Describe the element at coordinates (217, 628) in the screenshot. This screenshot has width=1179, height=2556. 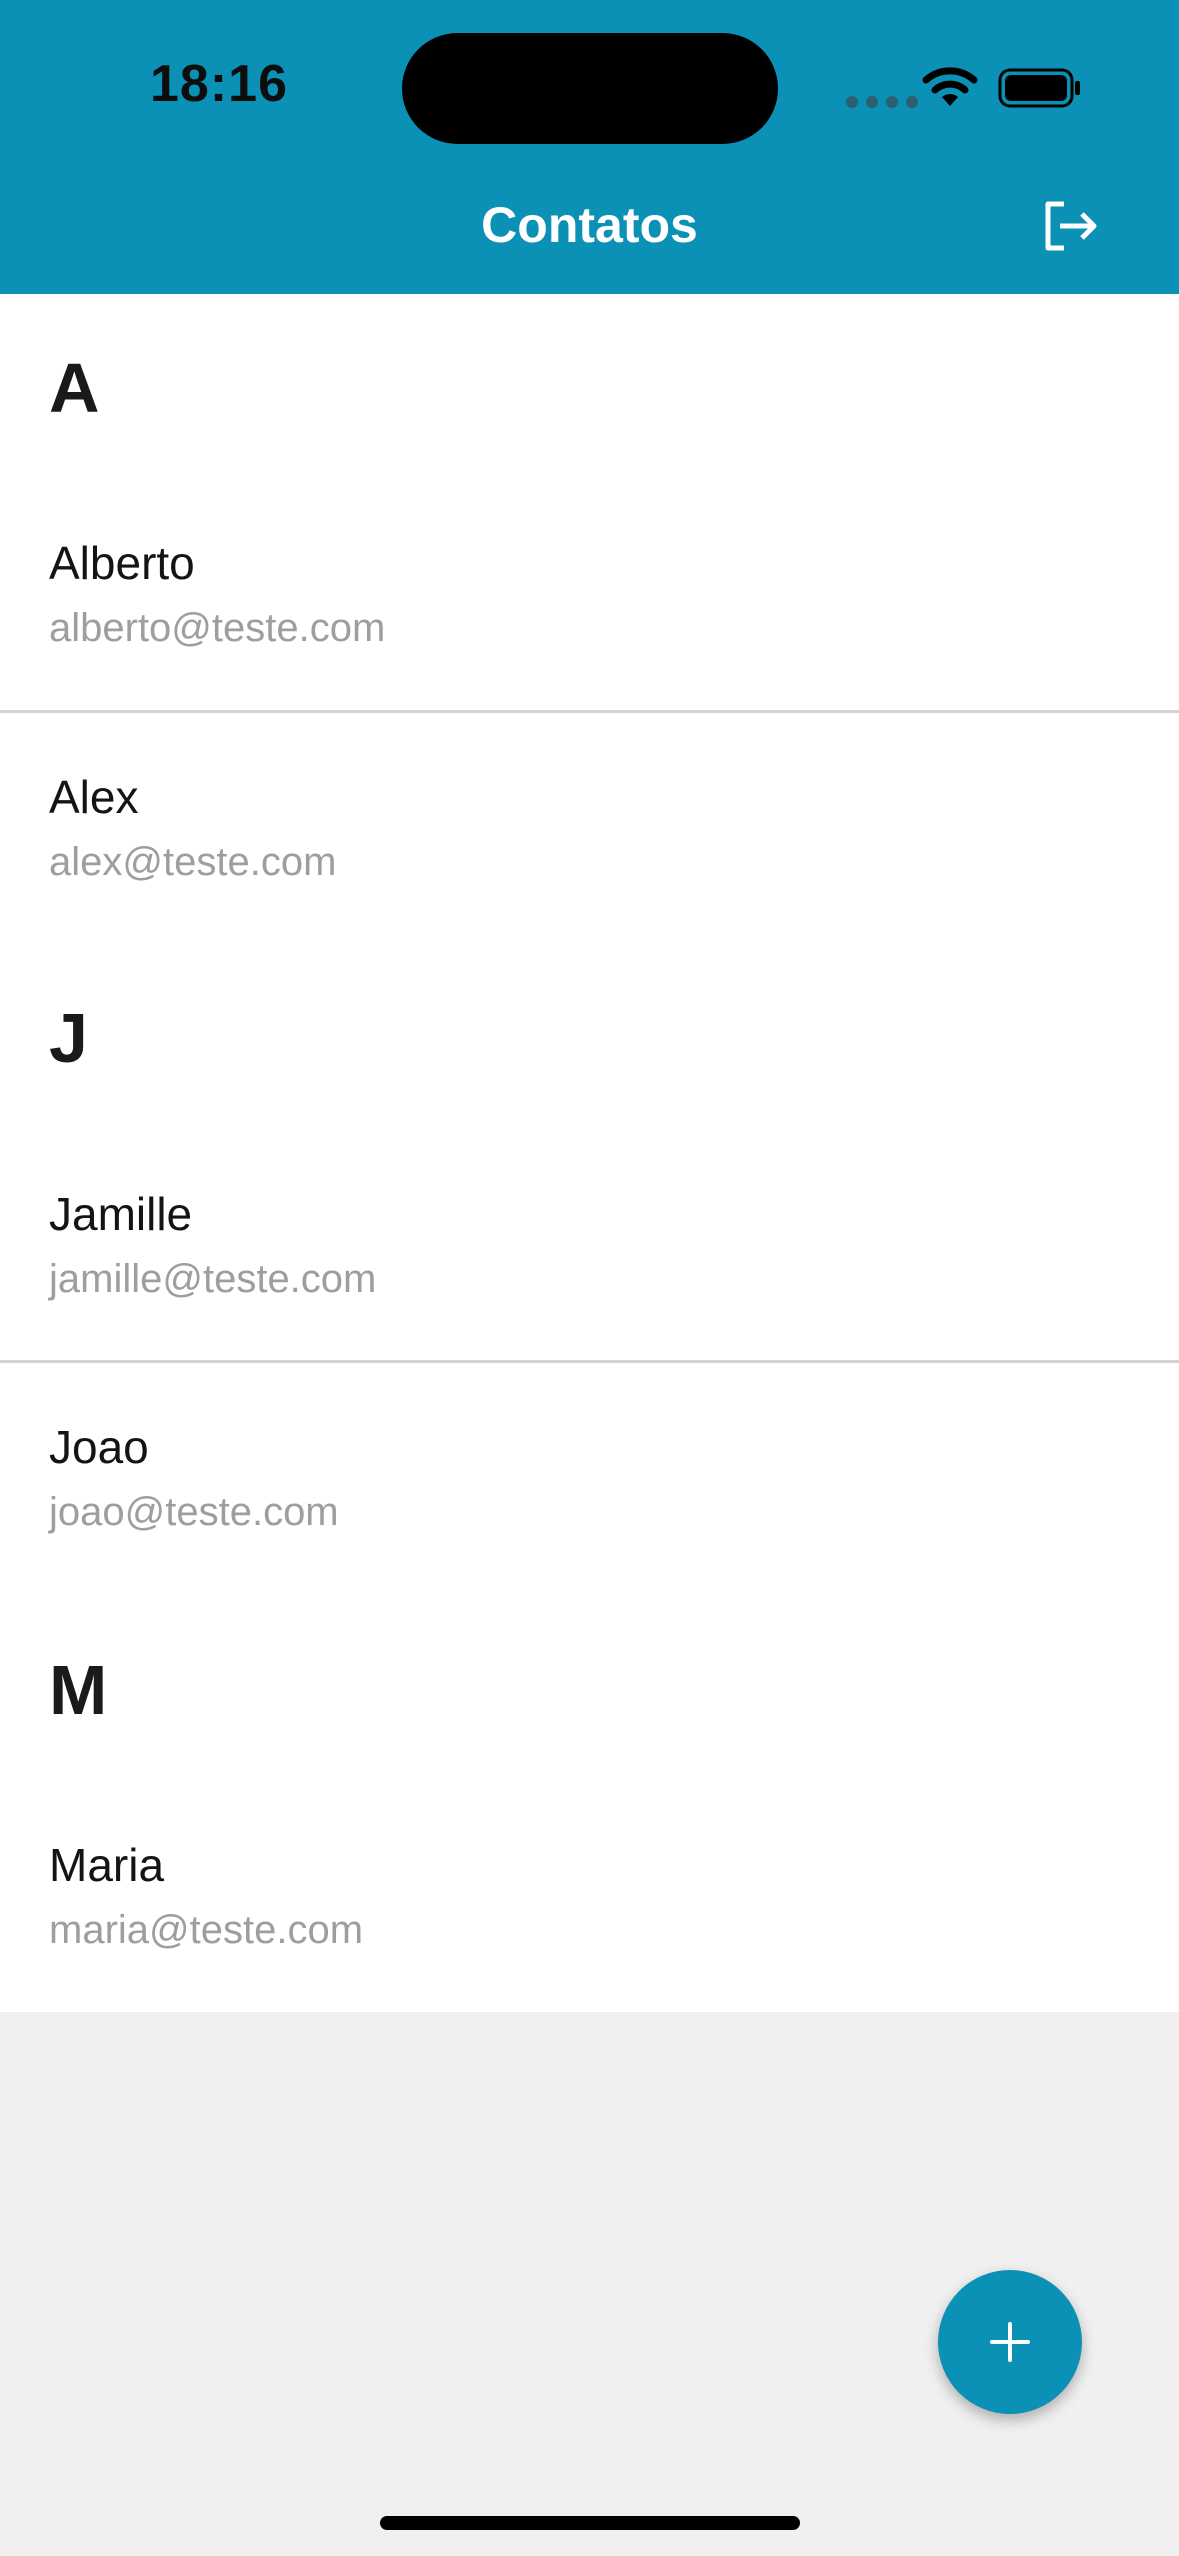
I see `contact-email: alberto@teste.com` at that location.